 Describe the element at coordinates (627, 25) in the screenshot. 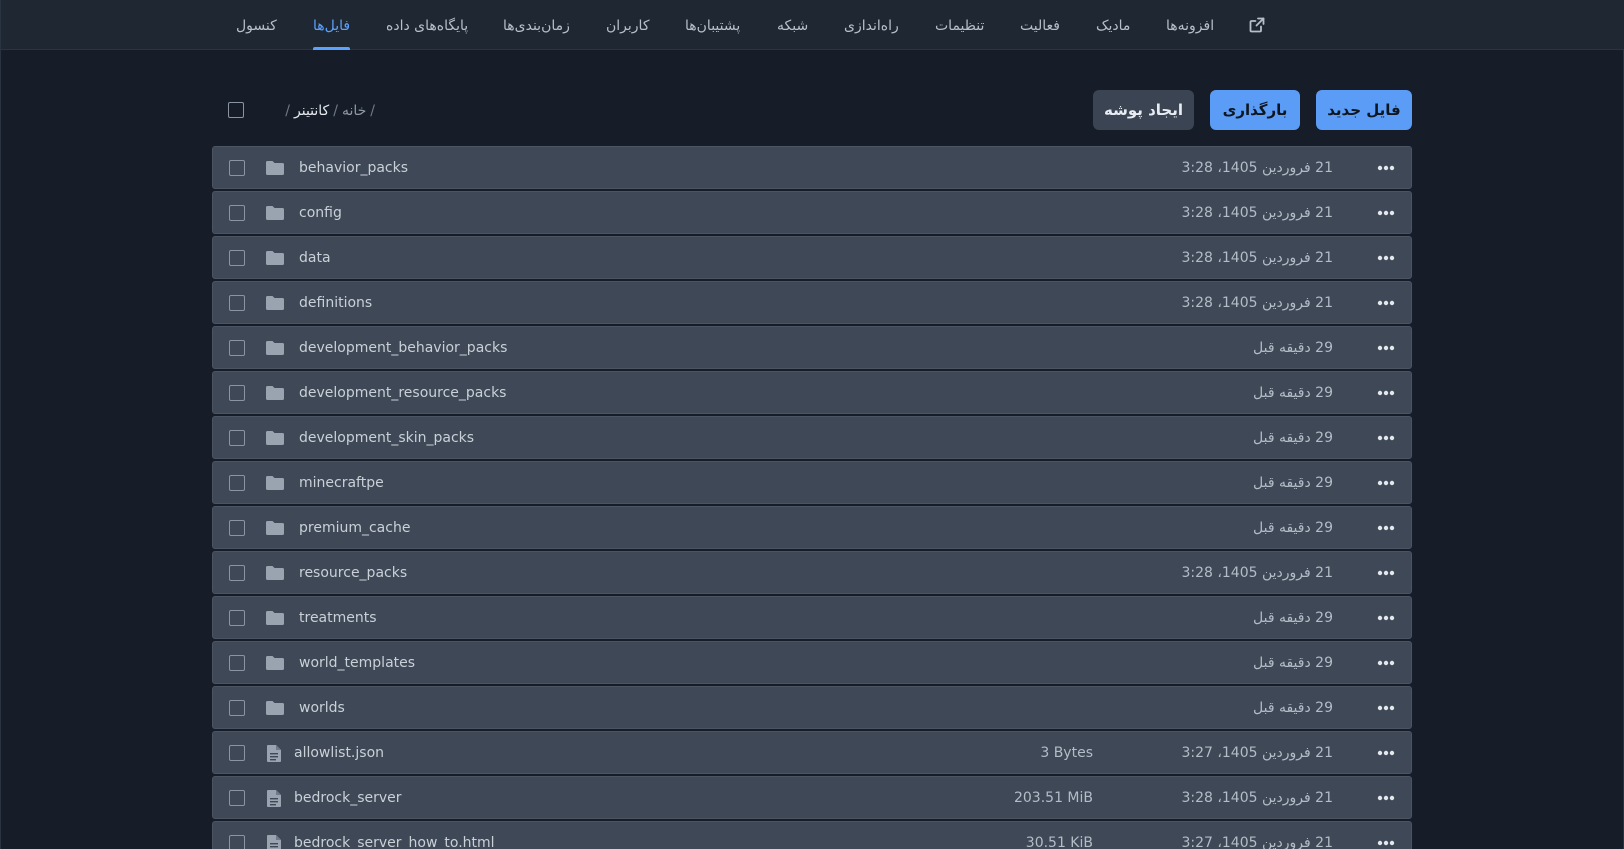

I see `nav-tab-users: کاربران` at that location.